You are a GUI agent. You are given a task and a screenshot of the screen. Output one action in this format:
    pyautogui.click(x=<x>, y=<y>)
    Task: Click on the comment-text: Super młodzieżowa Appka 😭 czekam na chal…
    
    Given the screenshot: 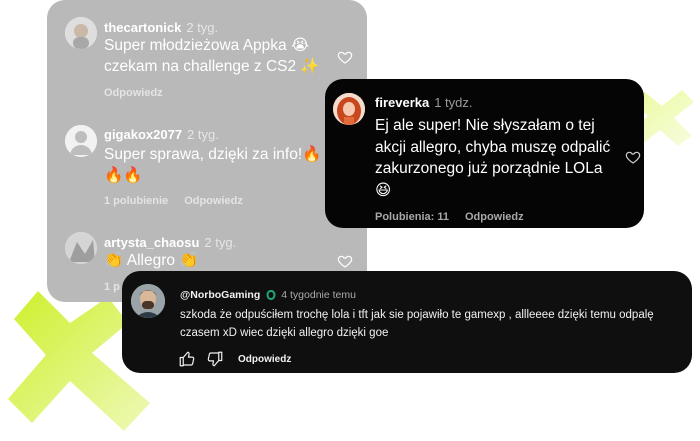 What is the action you would take?
    pyautogui.click(x=212, y=56)
    